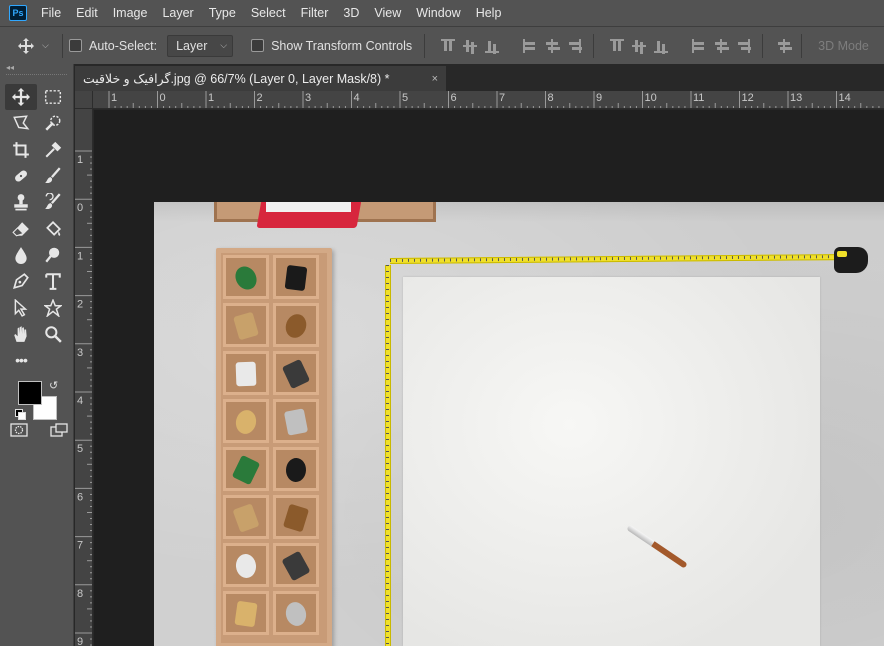 The image size is (884, 646). Describe the element at coordinates (130, 13) in the screenshot. I see `menu-image: Image` at that location.